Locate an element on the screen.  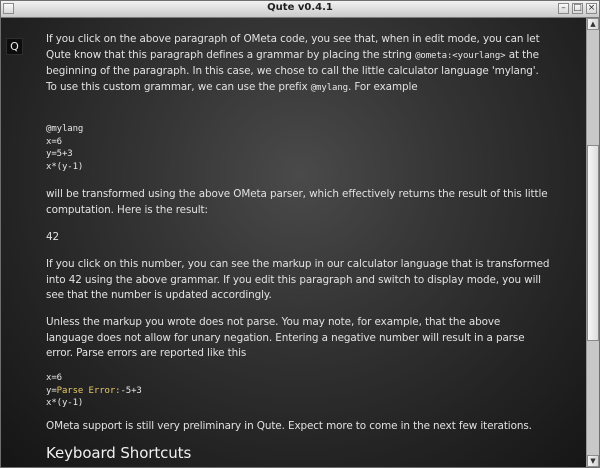
inline-code-mylang: @mylang is located at coordinates (329, 87).